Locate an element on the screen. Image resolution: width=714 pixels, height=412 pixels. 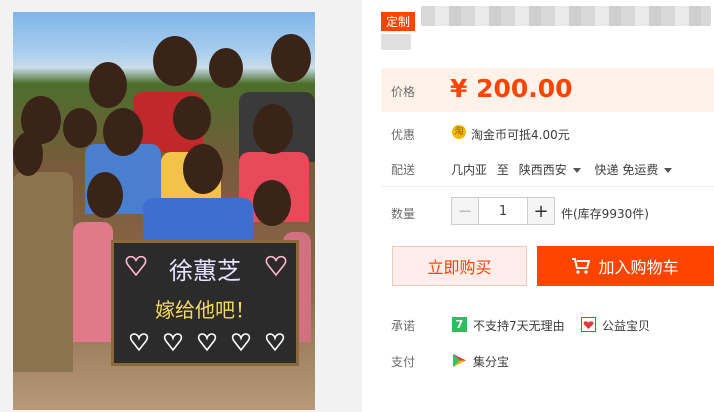
custom-tag: 定制 is located at coordinates (398, 21).